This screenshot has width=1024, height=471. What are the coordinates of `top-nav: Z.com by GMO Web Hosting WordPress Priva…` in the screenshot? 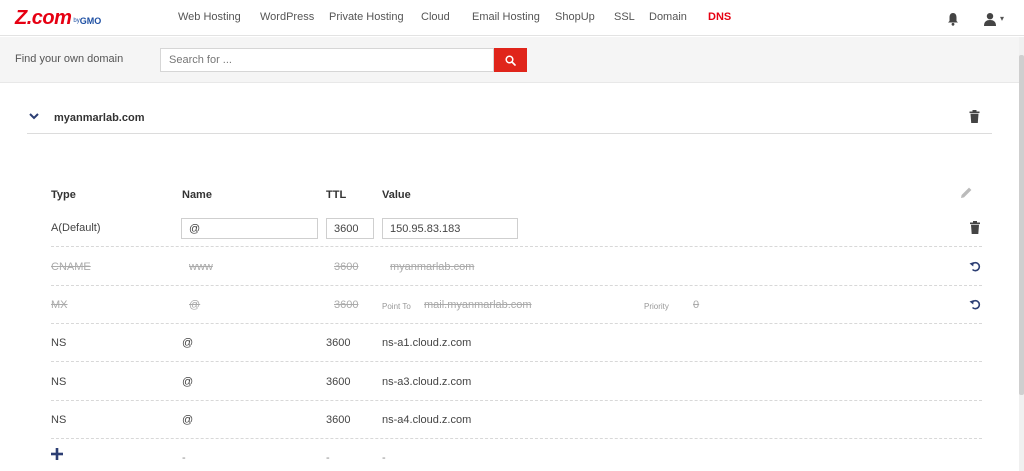 It's located at (512, 18).